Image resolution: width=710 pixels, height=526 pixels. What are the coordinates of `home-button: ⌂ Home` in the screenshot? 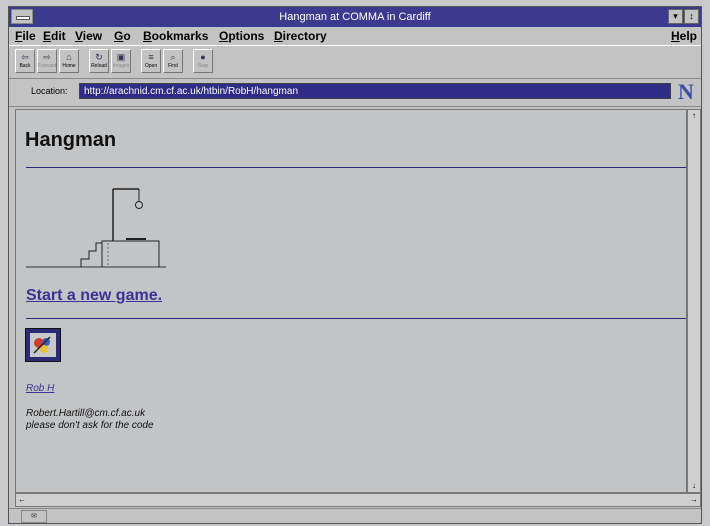 It's located at (69, 61).